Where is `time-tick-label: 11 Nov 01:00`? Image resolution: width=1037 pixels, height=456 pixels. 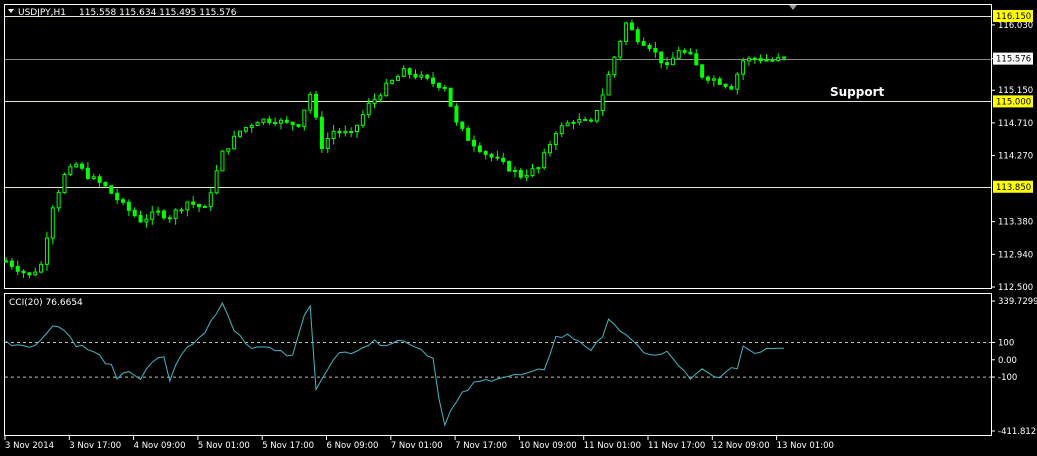 time-tick-label: 11 Nov 01:00 is located at coordinates (612, 446).